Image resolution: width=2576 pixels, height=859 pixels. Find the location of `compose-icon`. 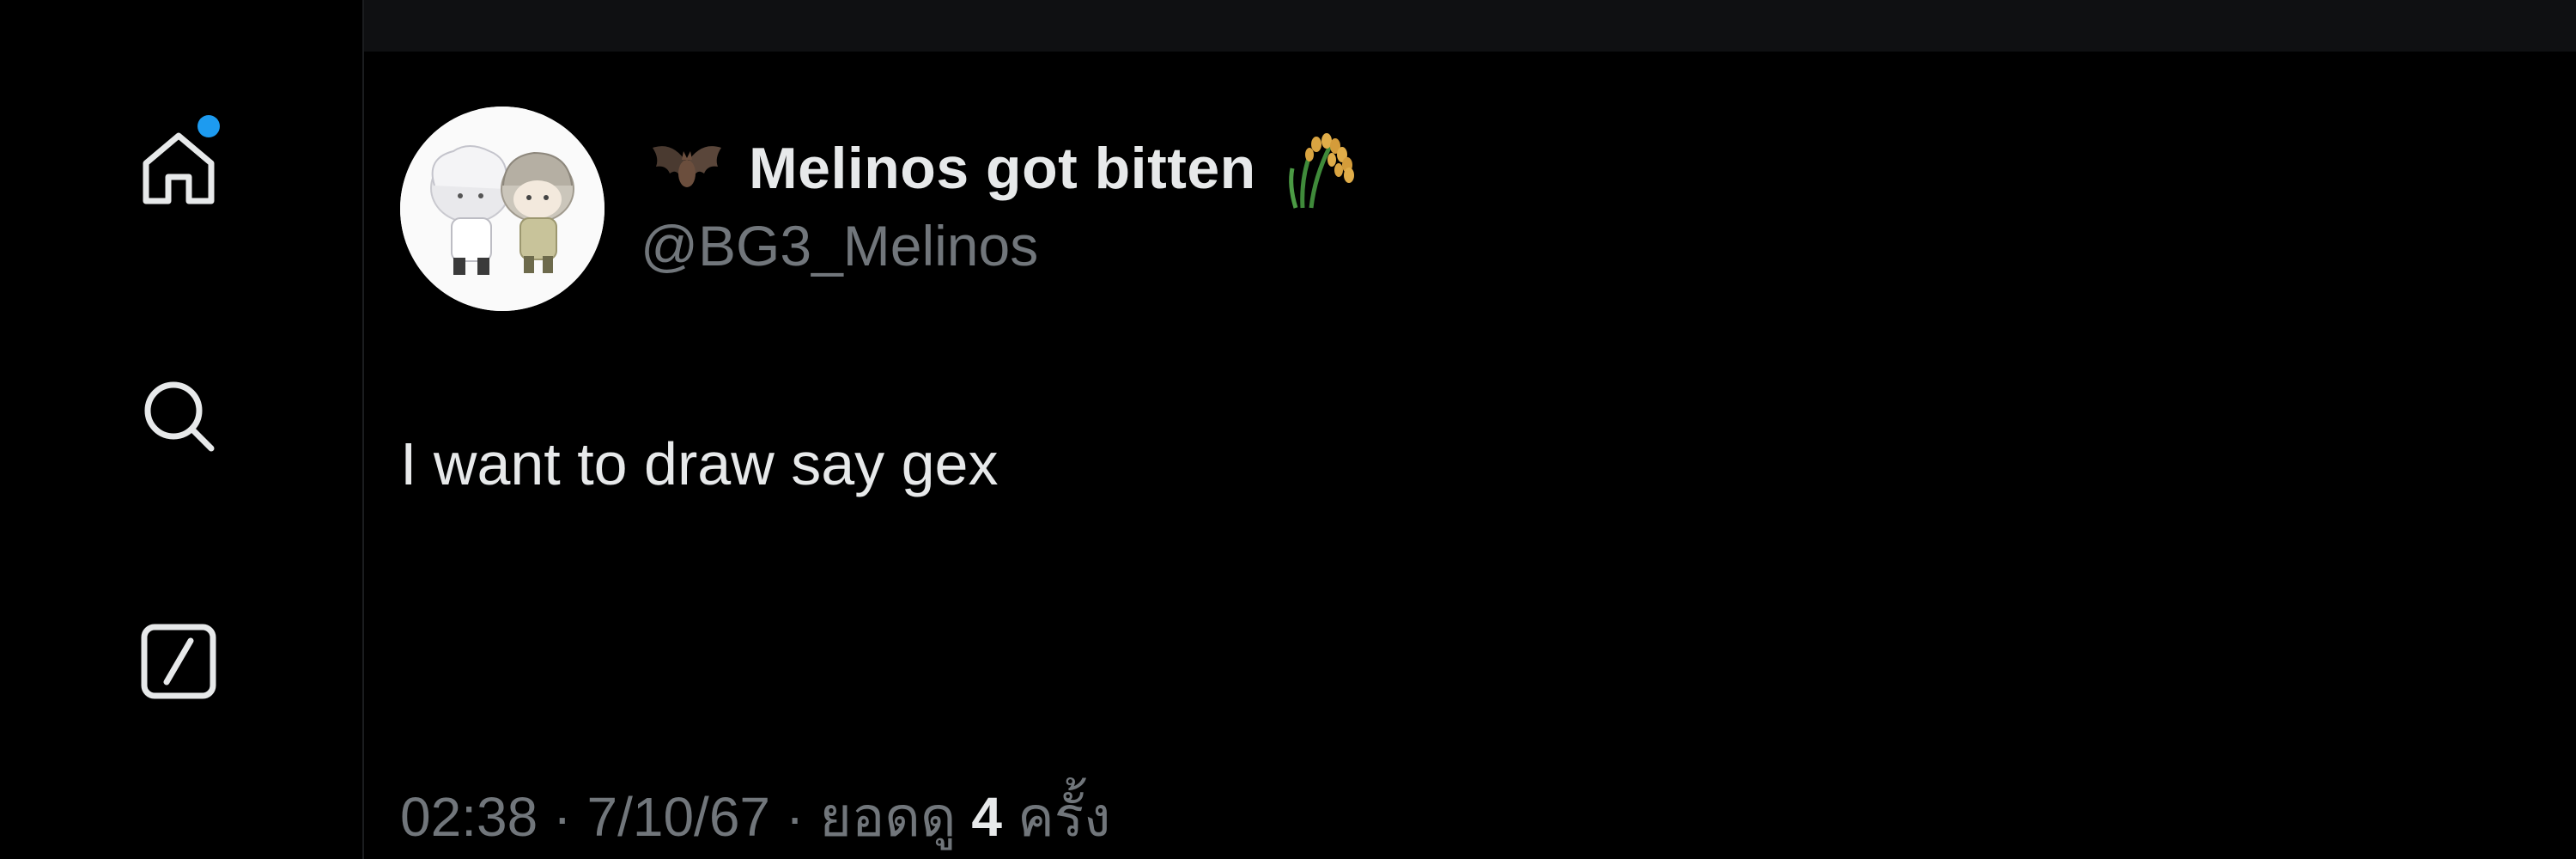

compose-icon is located at coordinates (178, 661).